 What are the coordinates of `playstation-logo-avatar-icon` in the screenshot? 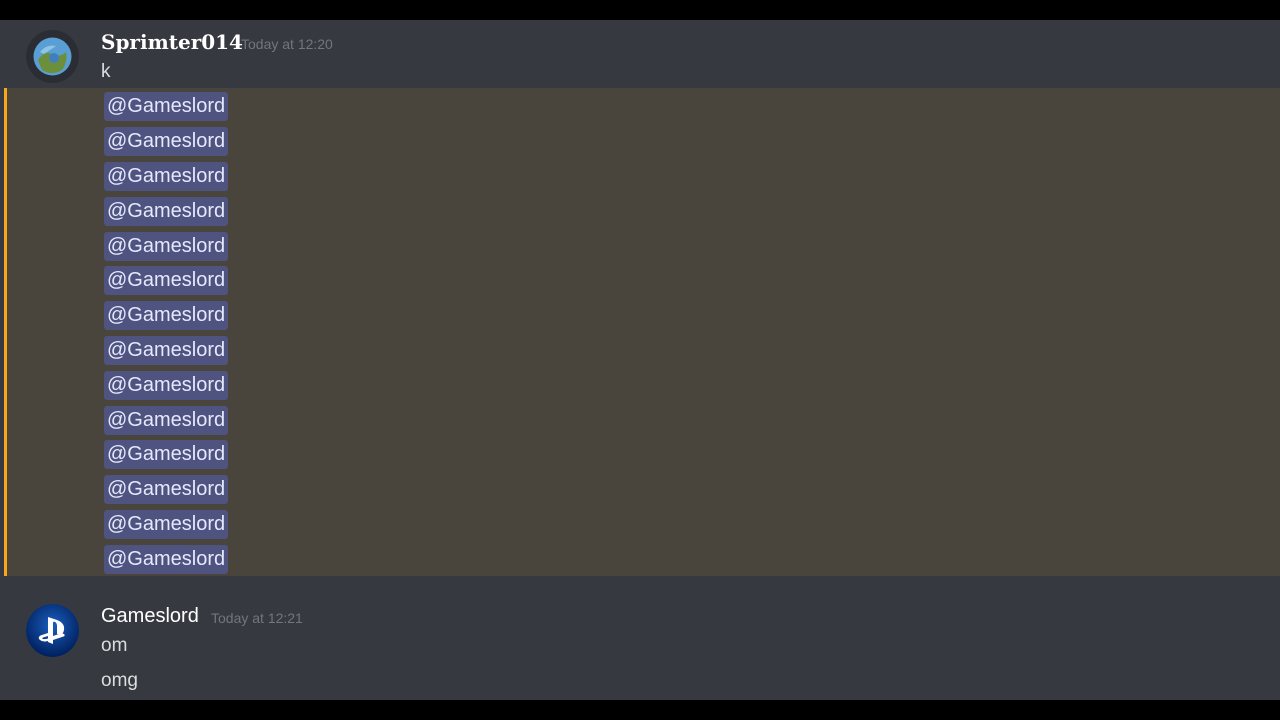 It's located at (52, 630).